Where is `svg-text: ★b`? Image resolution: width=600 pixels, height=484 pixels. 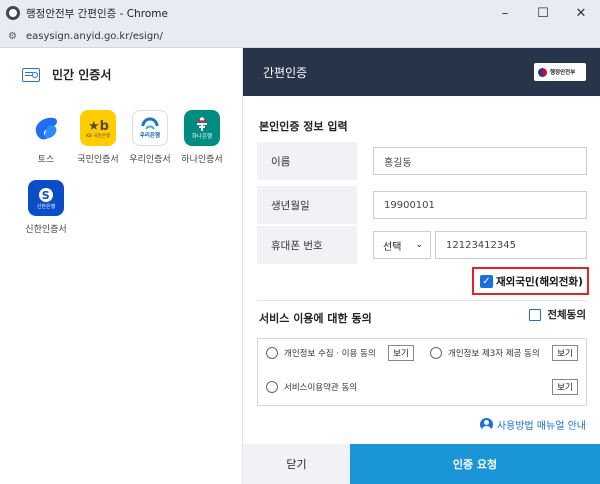 svg-text: ★b is located at coordinates (98, 126).